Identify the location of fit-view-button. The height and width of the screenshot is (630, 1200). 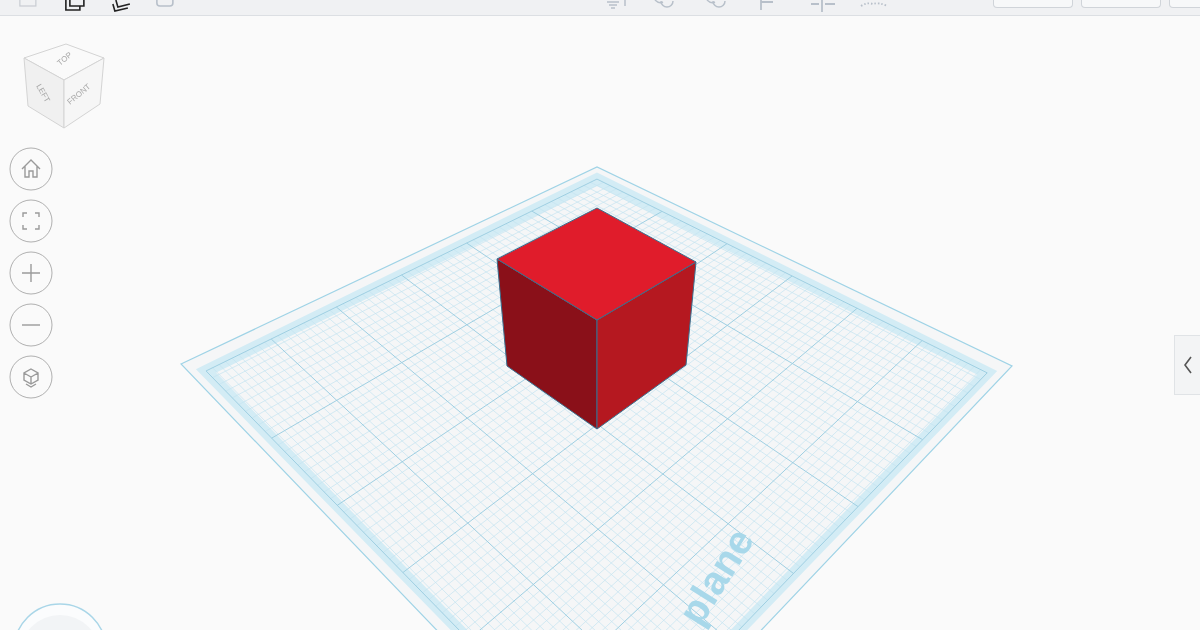
(31, 221).